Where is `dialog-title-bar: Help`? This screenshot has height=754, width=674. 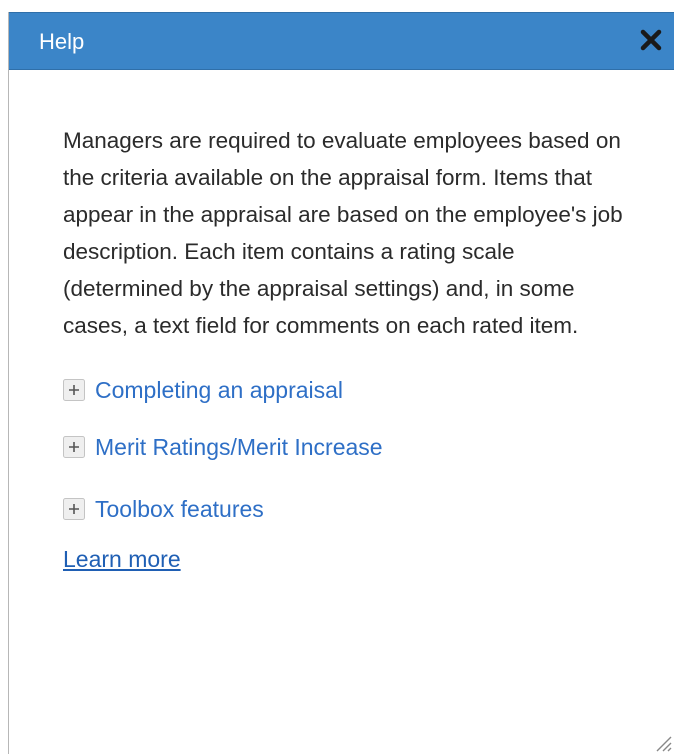 dialog-title-bar: Help is located at coordinates (341, 41).